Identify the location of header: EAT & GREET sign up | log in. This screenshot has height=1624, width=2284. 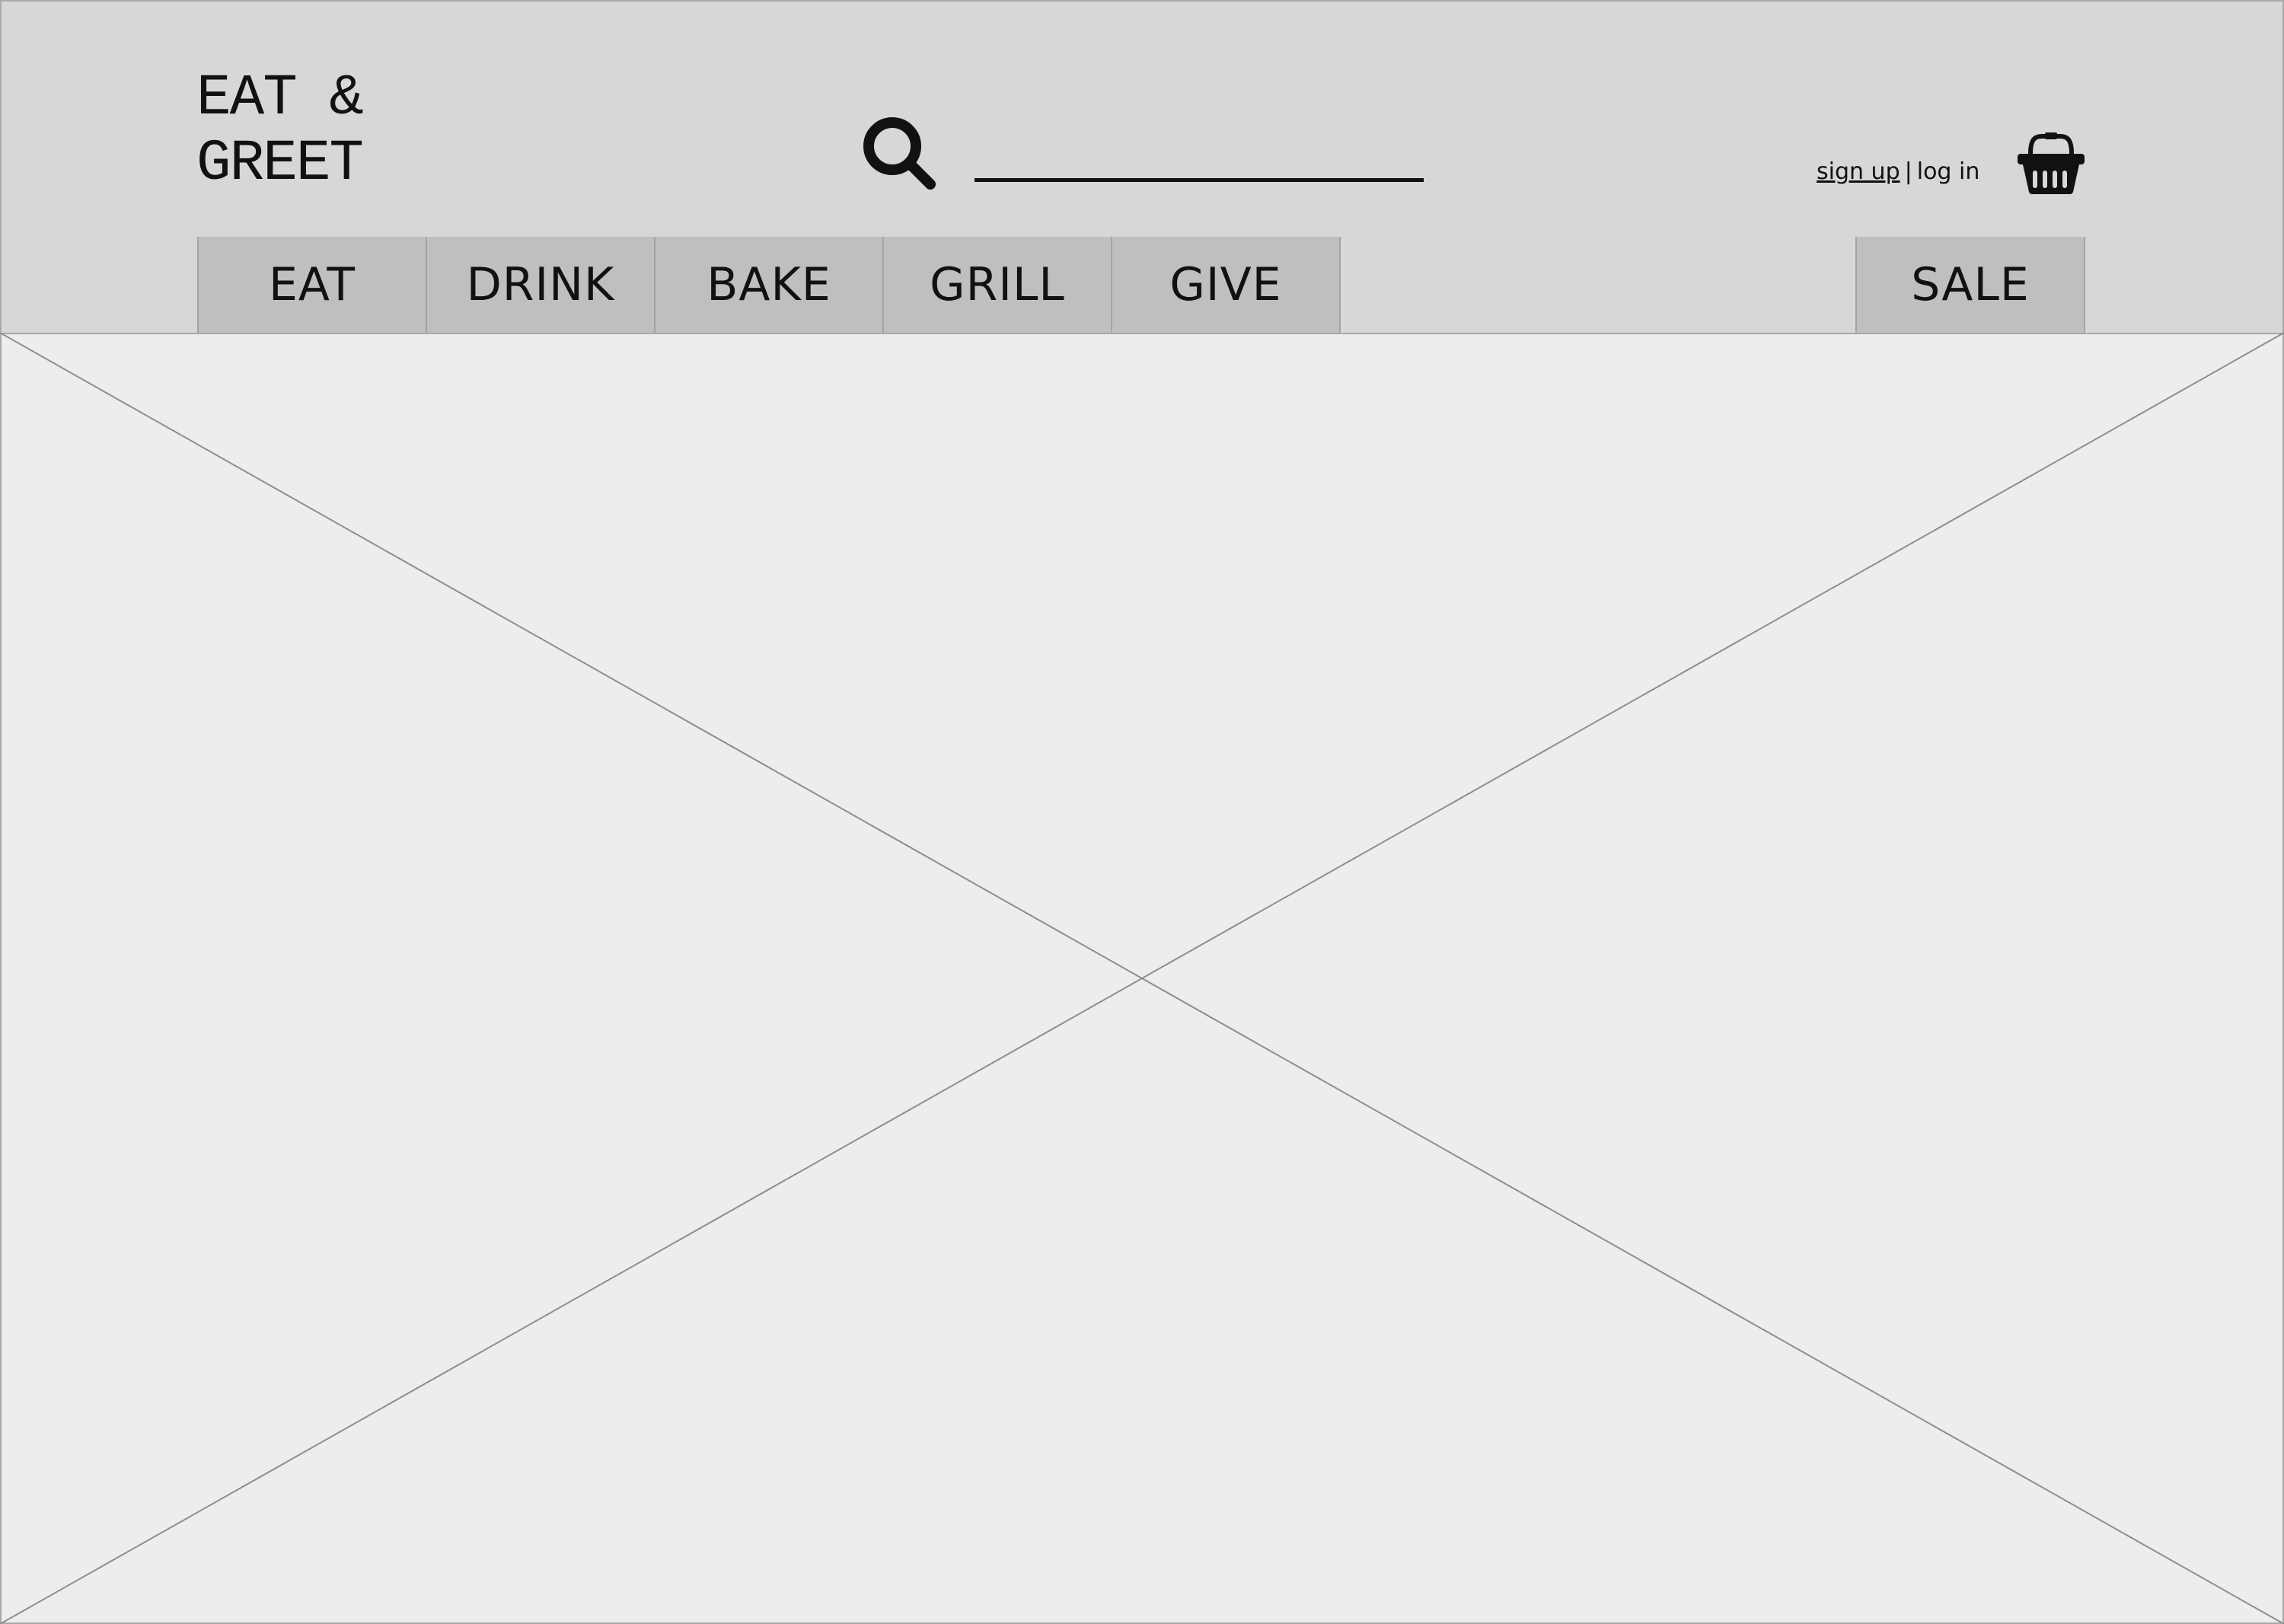
(1142, 119).